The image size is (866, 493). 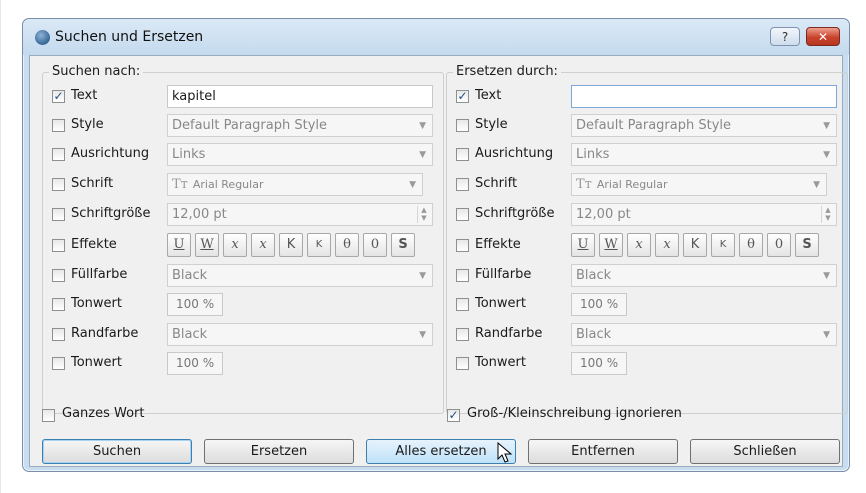 I want to click on replace-style-select: Default Paragraph Style ▼, so click(x=704, y=125).